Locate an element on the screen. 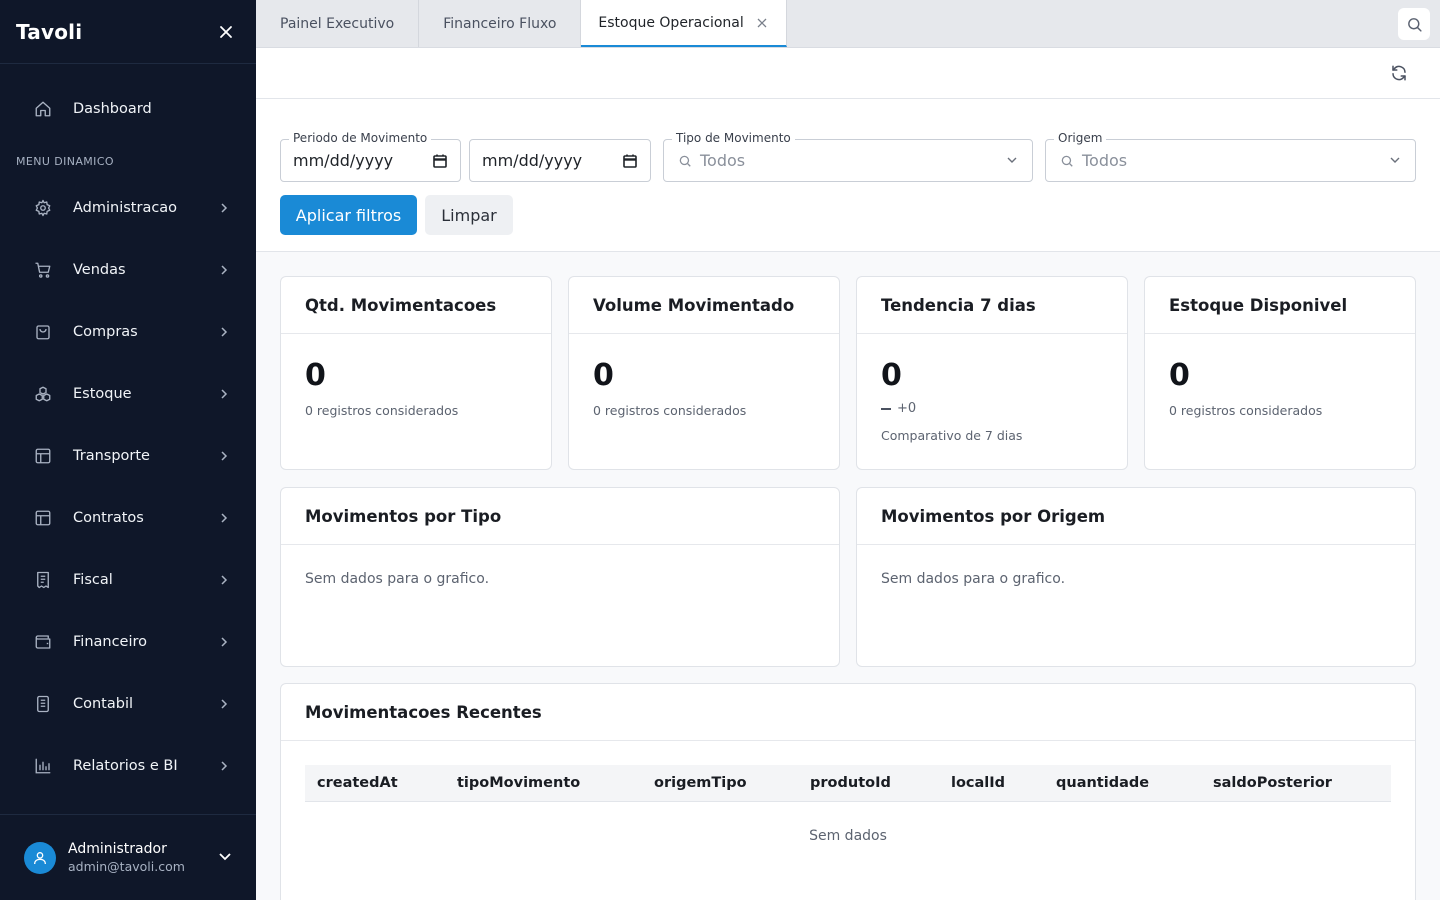 Image resolution: width=1440 pixels, height=900 pixels. sidebar-item-financeiro: Financeiro is located at coordinates (128, 642).